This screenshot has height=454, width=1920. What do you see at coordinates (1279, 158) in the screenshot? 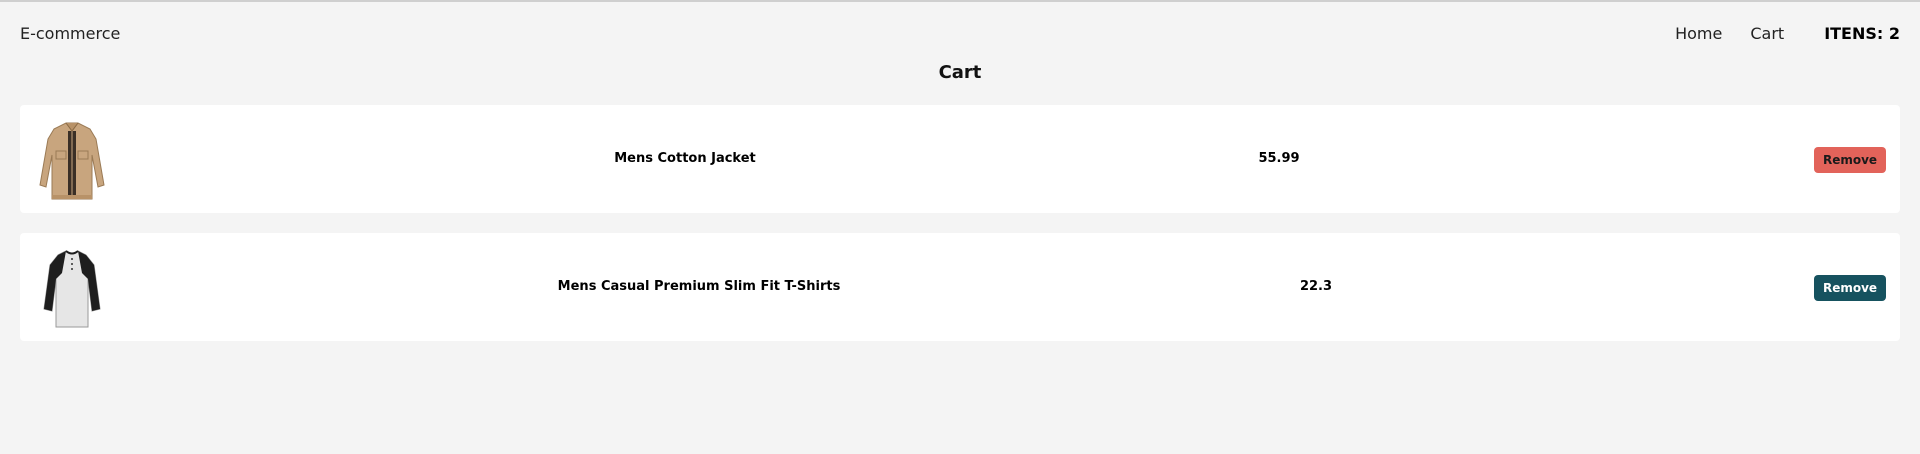
I see `product-price: 55.99` at bounding box center [1279, 158].